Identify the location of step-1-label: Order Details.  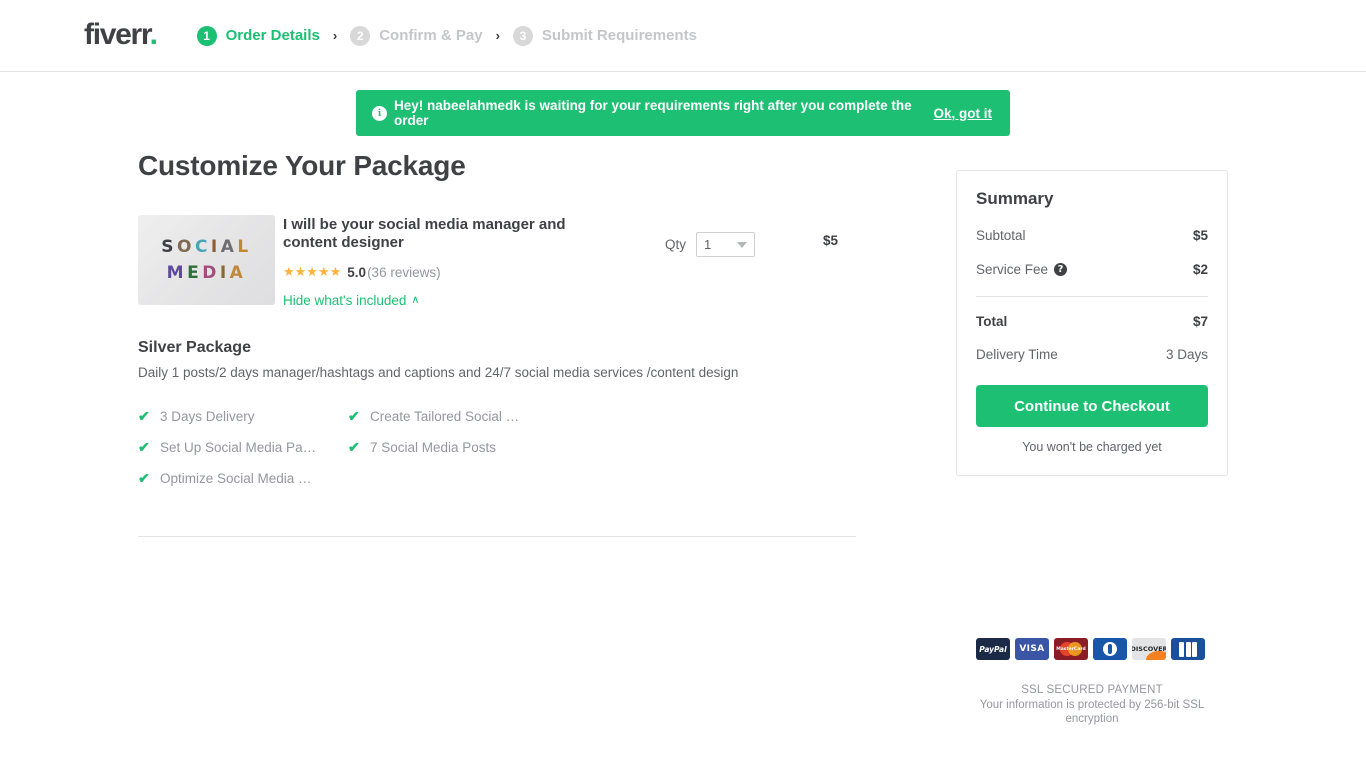
(272, 35).